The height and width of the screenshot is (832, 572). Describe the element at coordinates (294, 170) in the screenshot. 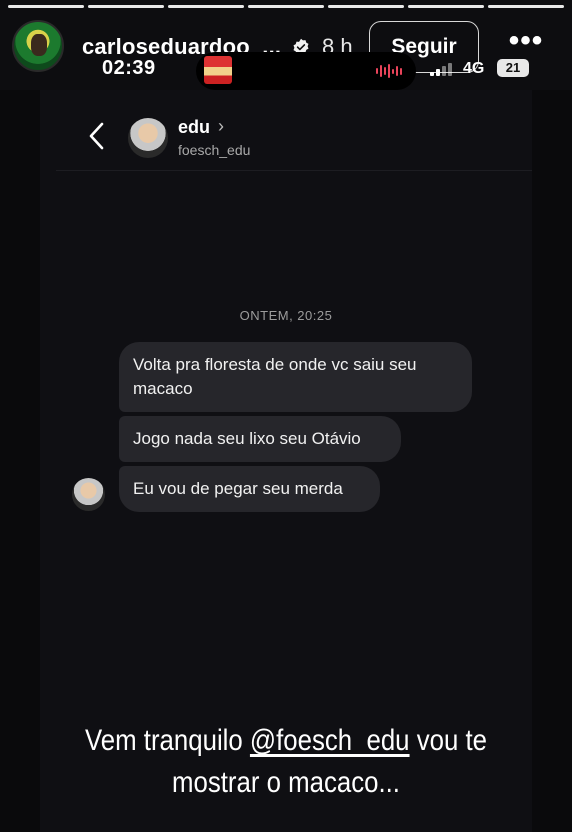

I see `header-divider` at that location.